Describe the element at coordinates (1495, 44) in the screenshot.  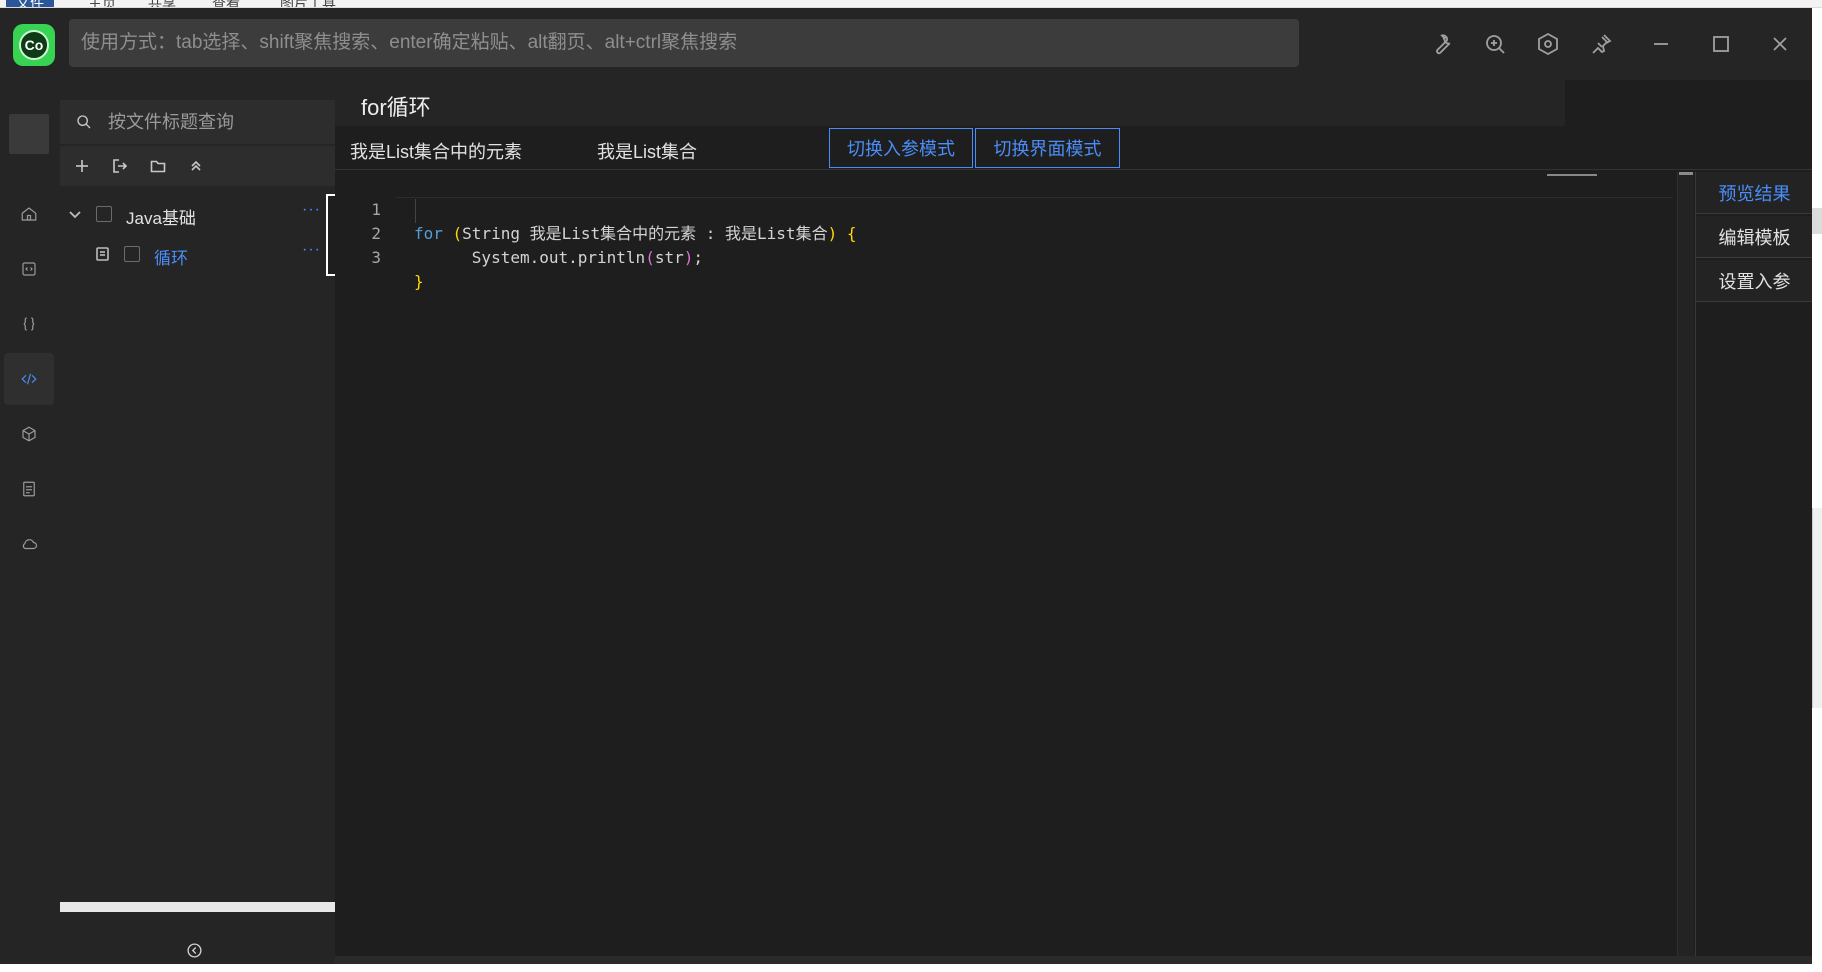
I see `zoom-in-icon` at that location.